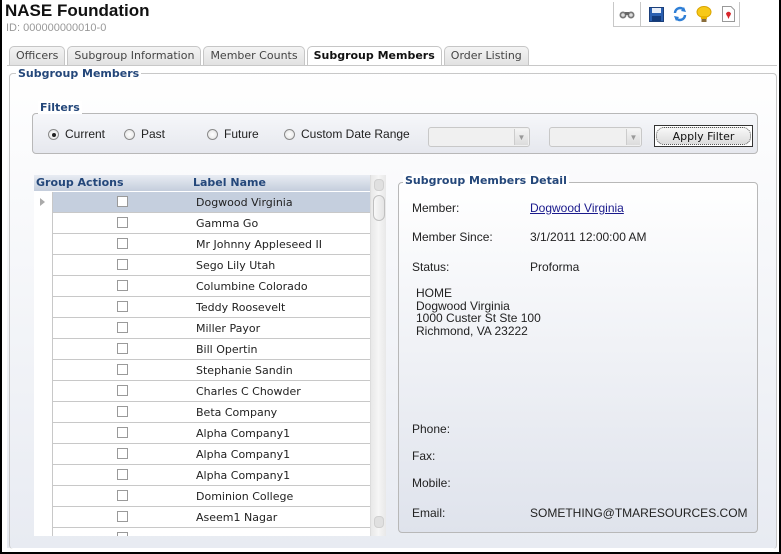  What do you see at coordinates (244, 370) in the screenshot?
I see `row-label-name: Stephanie Sandin` at bounding box center [244, 370].